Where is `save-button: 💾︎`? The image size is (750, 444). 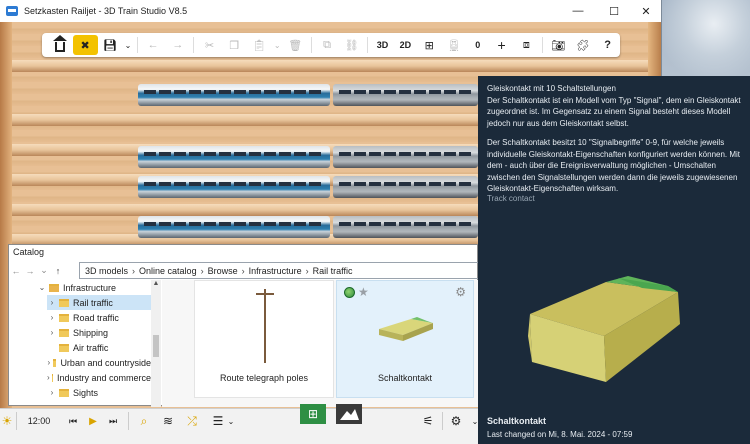
save-button: 💾︎ is located at coordinates (110, 45).